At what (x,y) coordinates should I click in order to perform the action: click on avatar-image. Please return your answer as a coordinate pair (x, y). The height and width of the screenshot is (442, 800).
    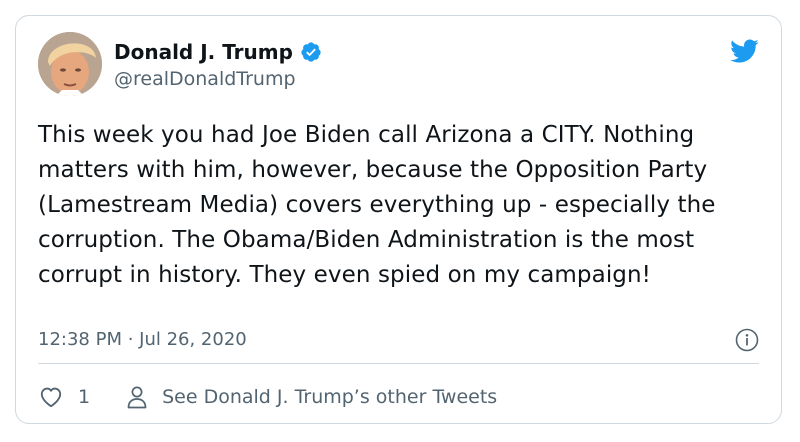
    Looking at the image, I should click on (70, 64).